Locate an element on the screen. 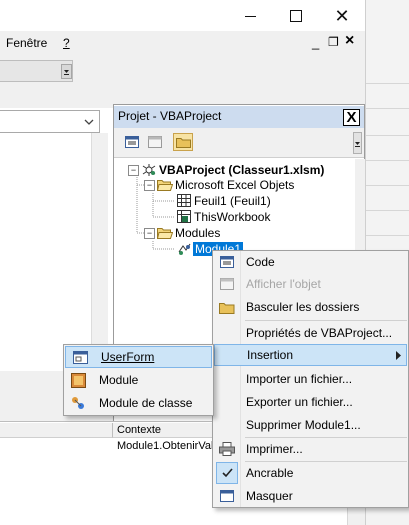 This screenshot has width=409, height=525. tree-label-excel-objects: Microsoft Excel Objets is located at coordinates (235, 185).